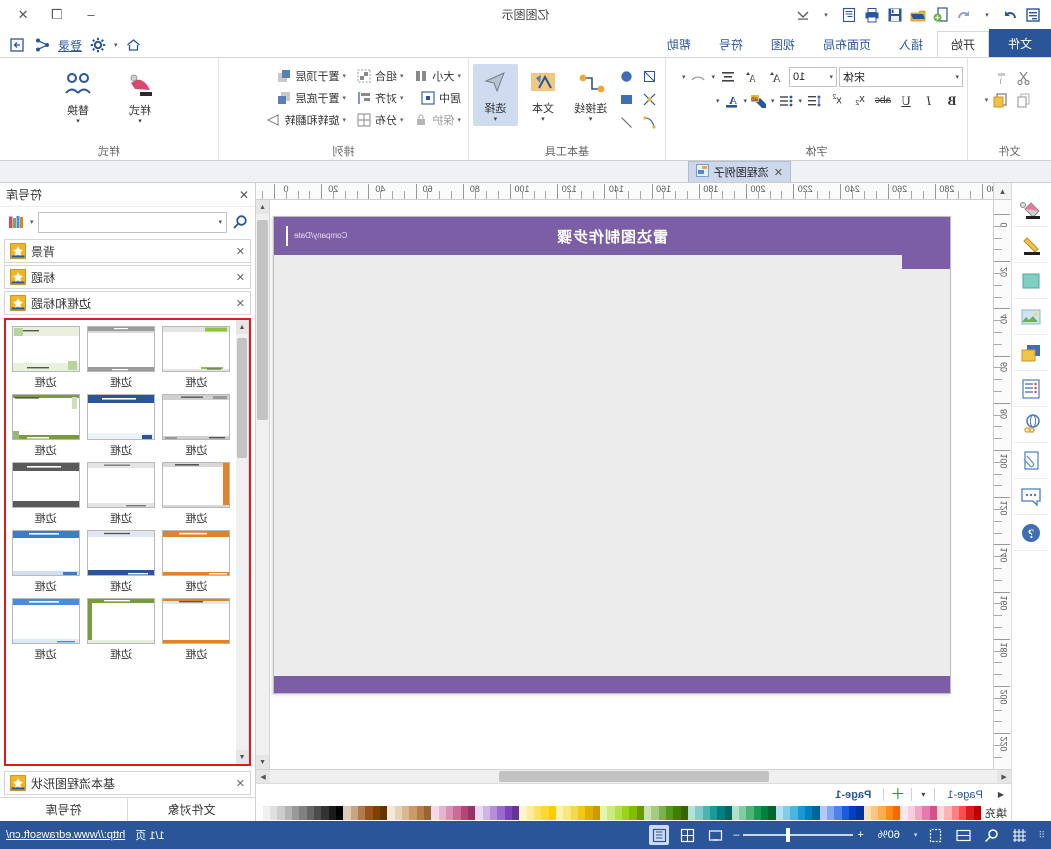 This screenshot has height=849, width=1051. Describe the element at coordinates (134, 45) in the screenshot. I see `home-icon` at that location.